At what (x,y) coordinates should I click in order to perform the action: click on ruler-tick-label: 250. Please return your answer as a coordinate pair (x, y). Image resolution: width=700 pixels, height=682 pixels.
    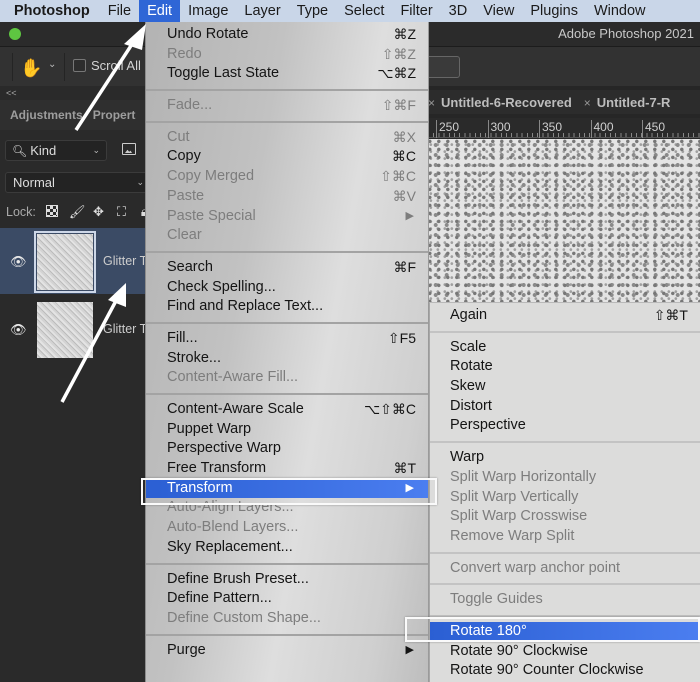
    Looking at the image, I should click on (447, 129).